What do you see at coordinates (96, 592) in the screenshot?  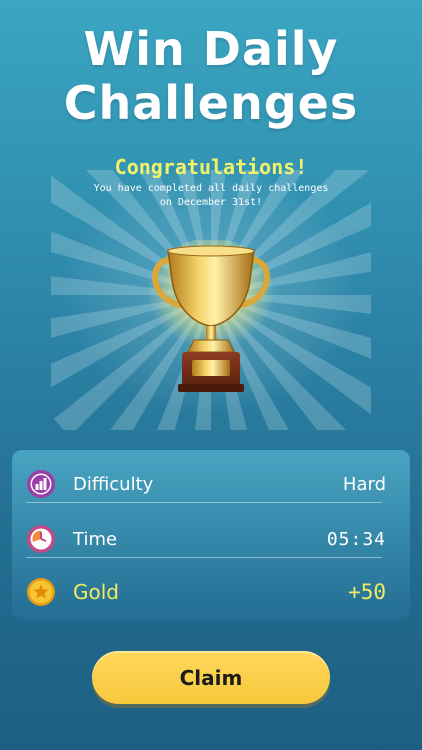 I see `gold-label: Gold` at bounding box center [96, 592].